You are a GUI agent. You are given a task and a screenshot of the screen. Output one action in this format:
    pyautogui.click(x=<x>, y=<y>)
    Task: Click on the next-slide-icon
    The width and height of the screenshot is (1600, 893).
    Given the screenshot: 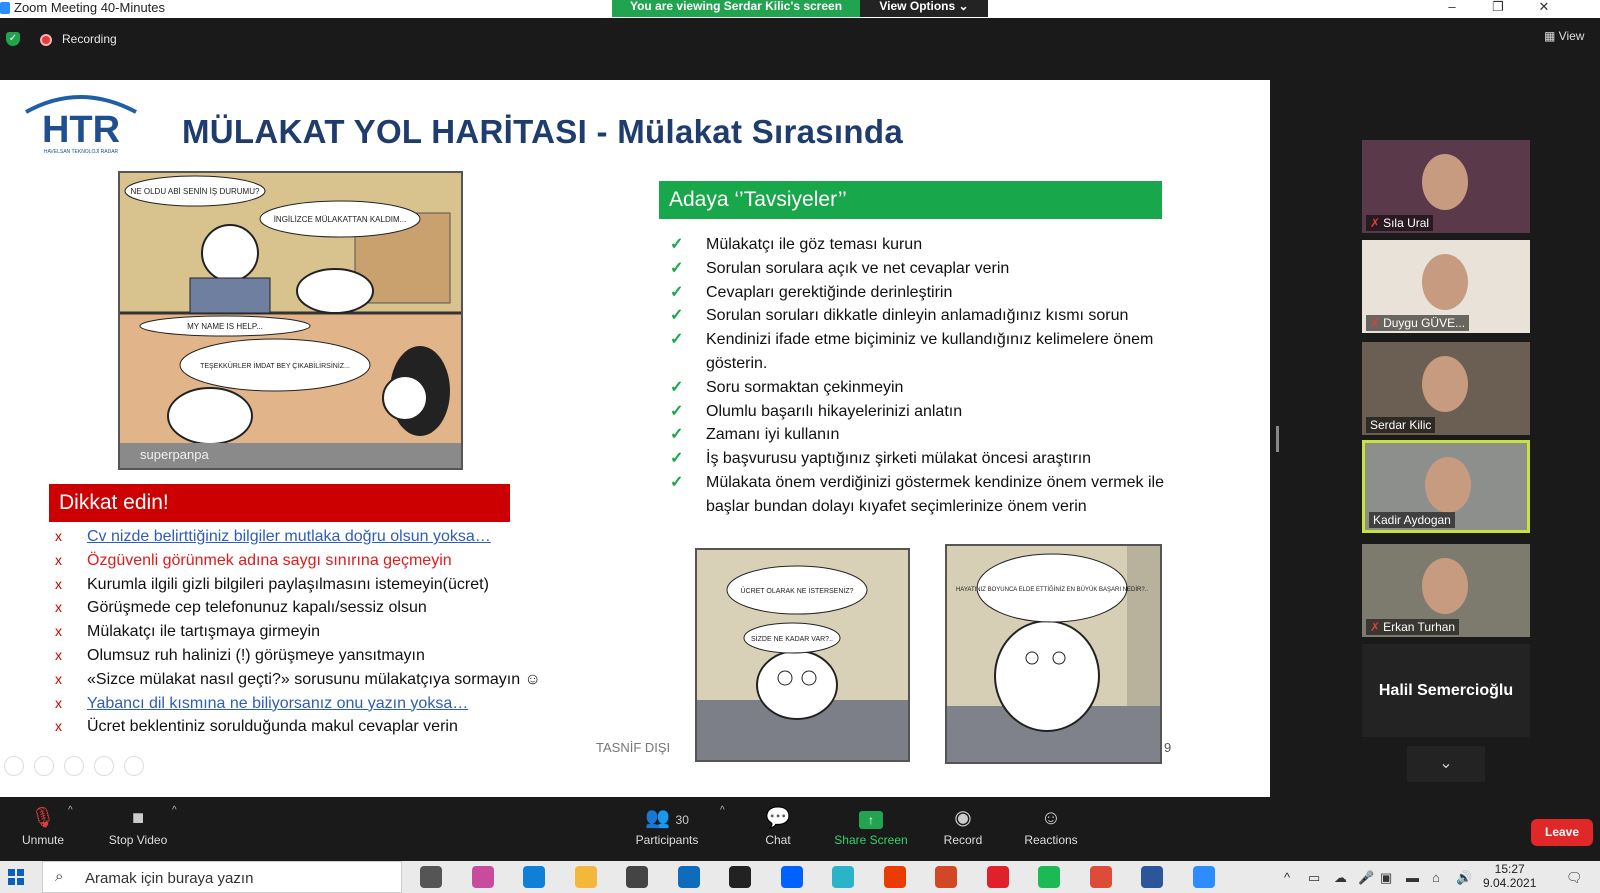 What is the action you would take?
    pyautogui.click(x=44, y=766)
    